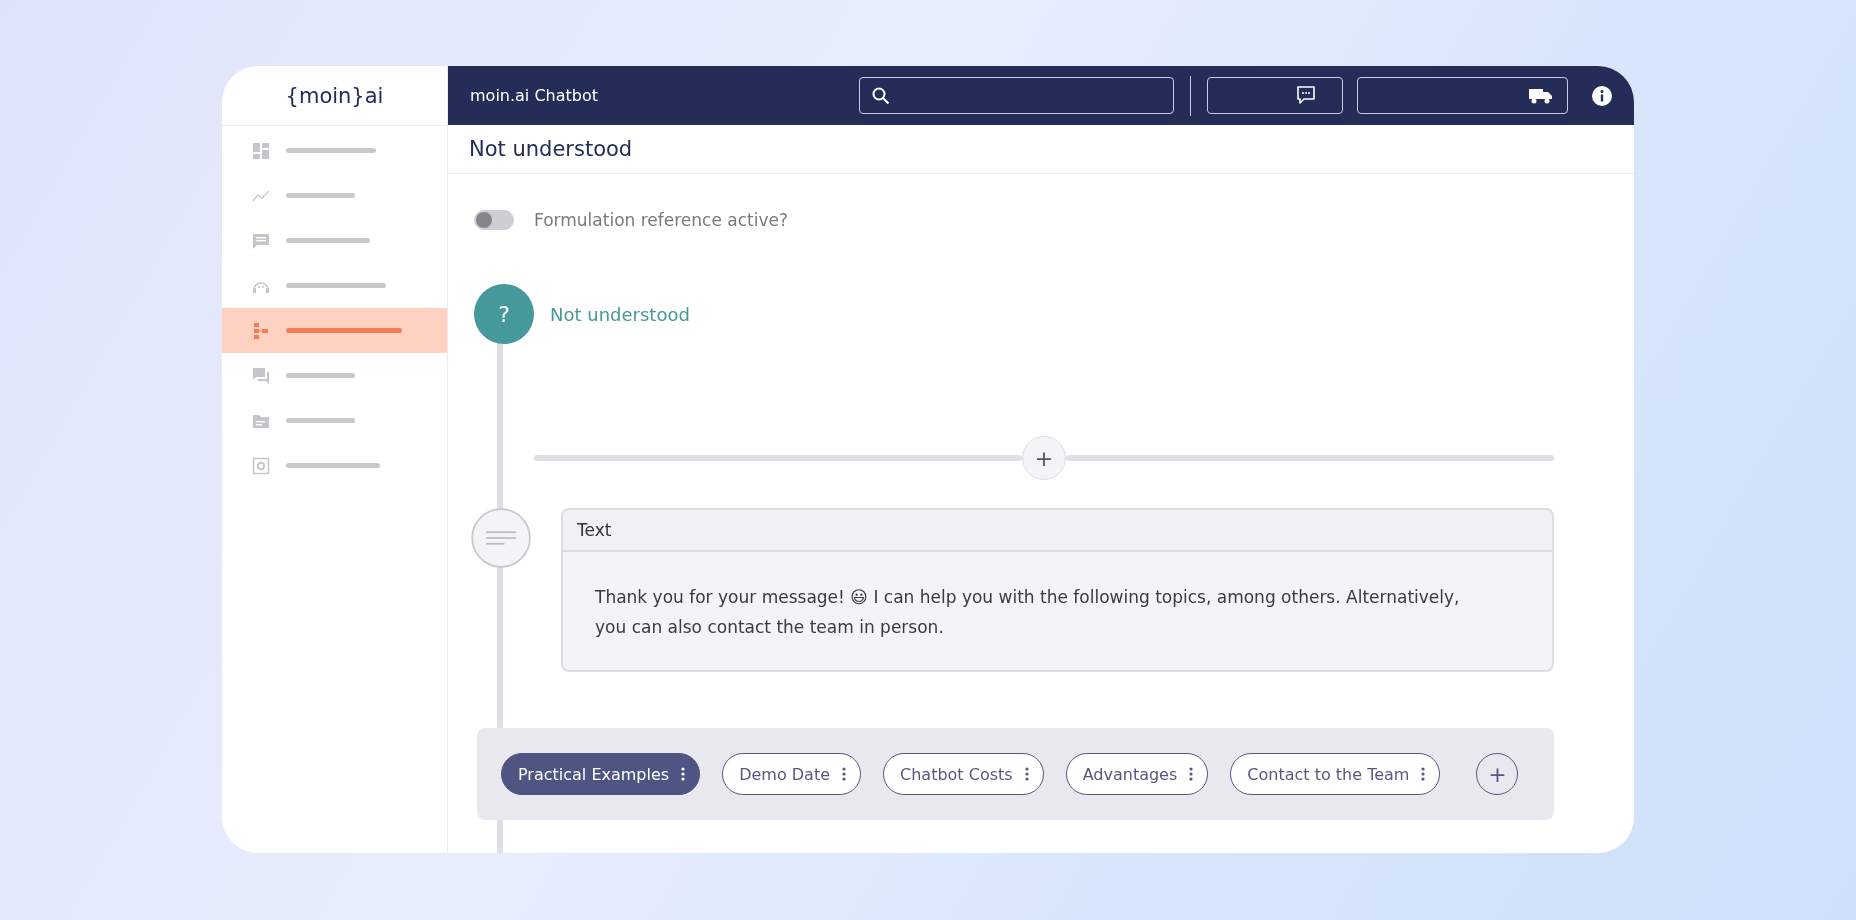 Image resolution: width=1856 pixels, height=920 pixels. I want to click on chat-field, so click(1275, 95).